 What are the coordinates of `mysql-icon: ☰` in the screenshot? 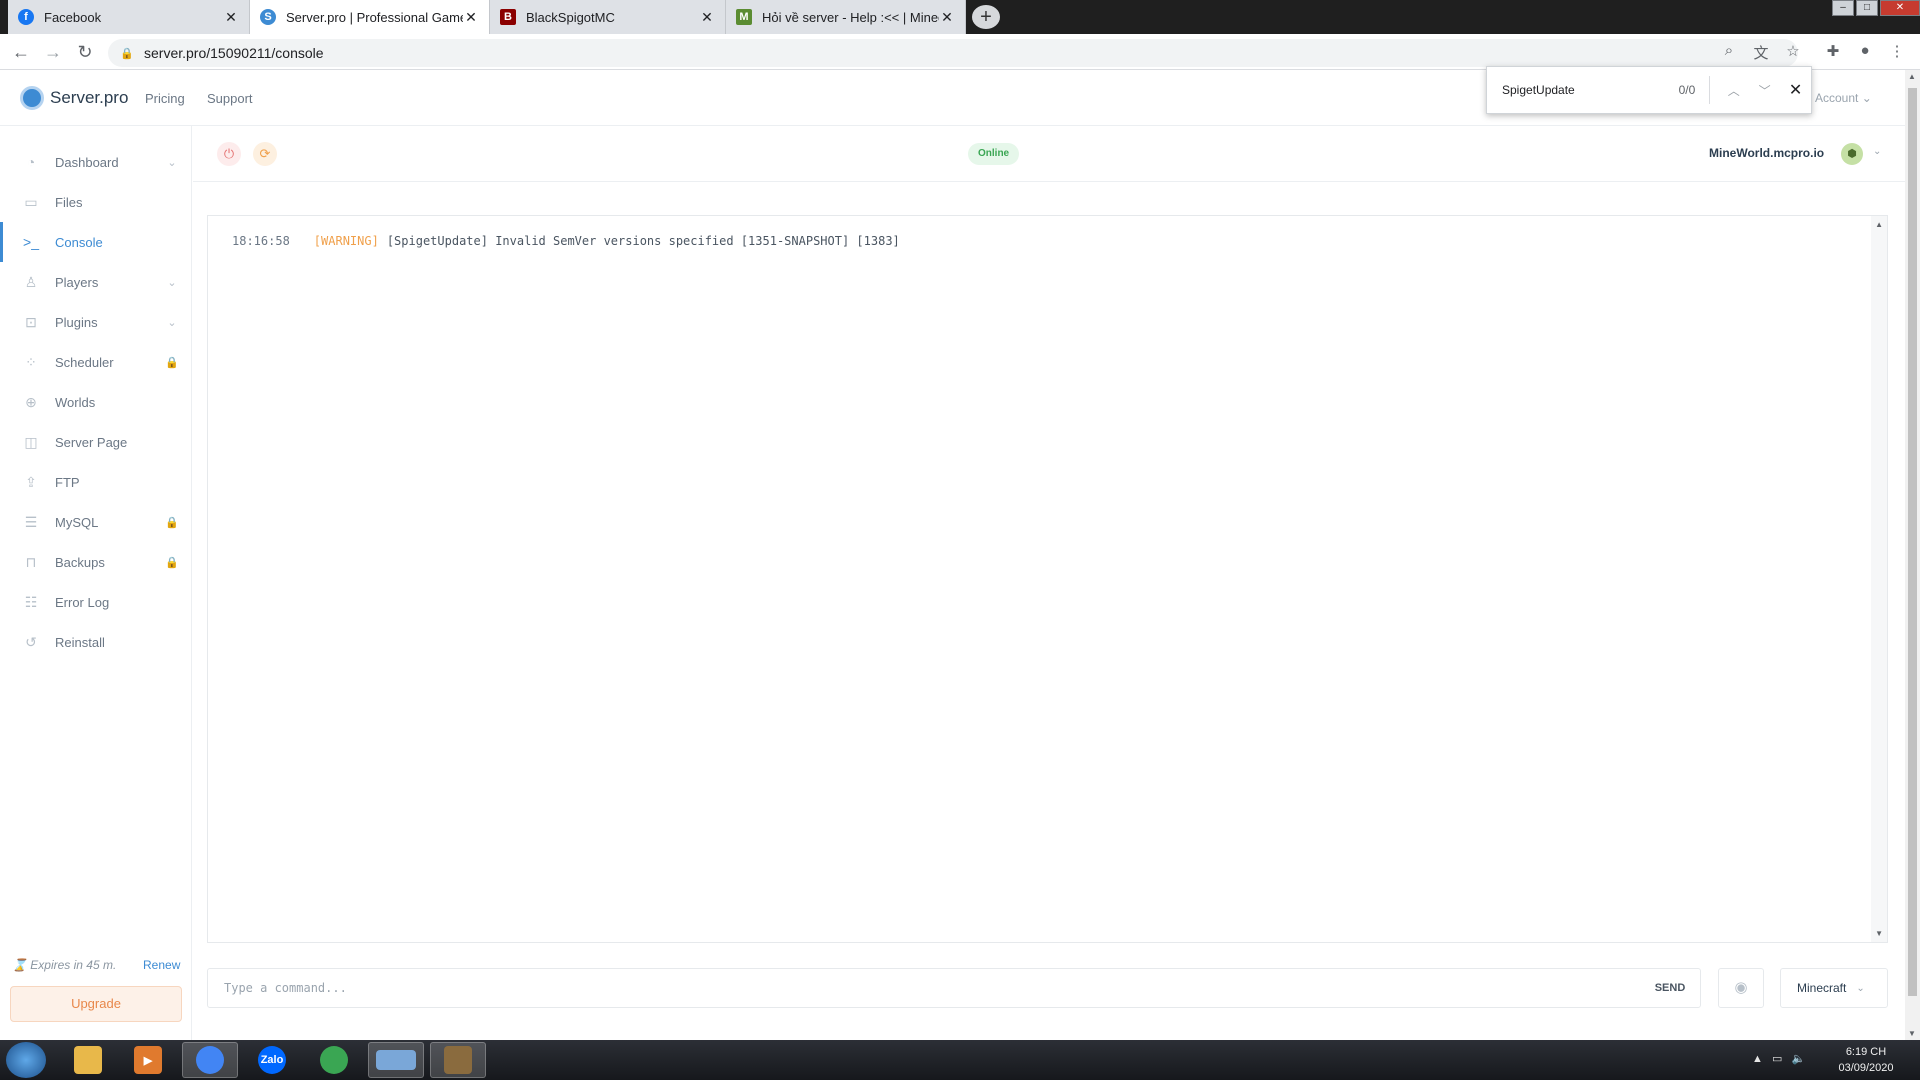 It's located at (31, 521).